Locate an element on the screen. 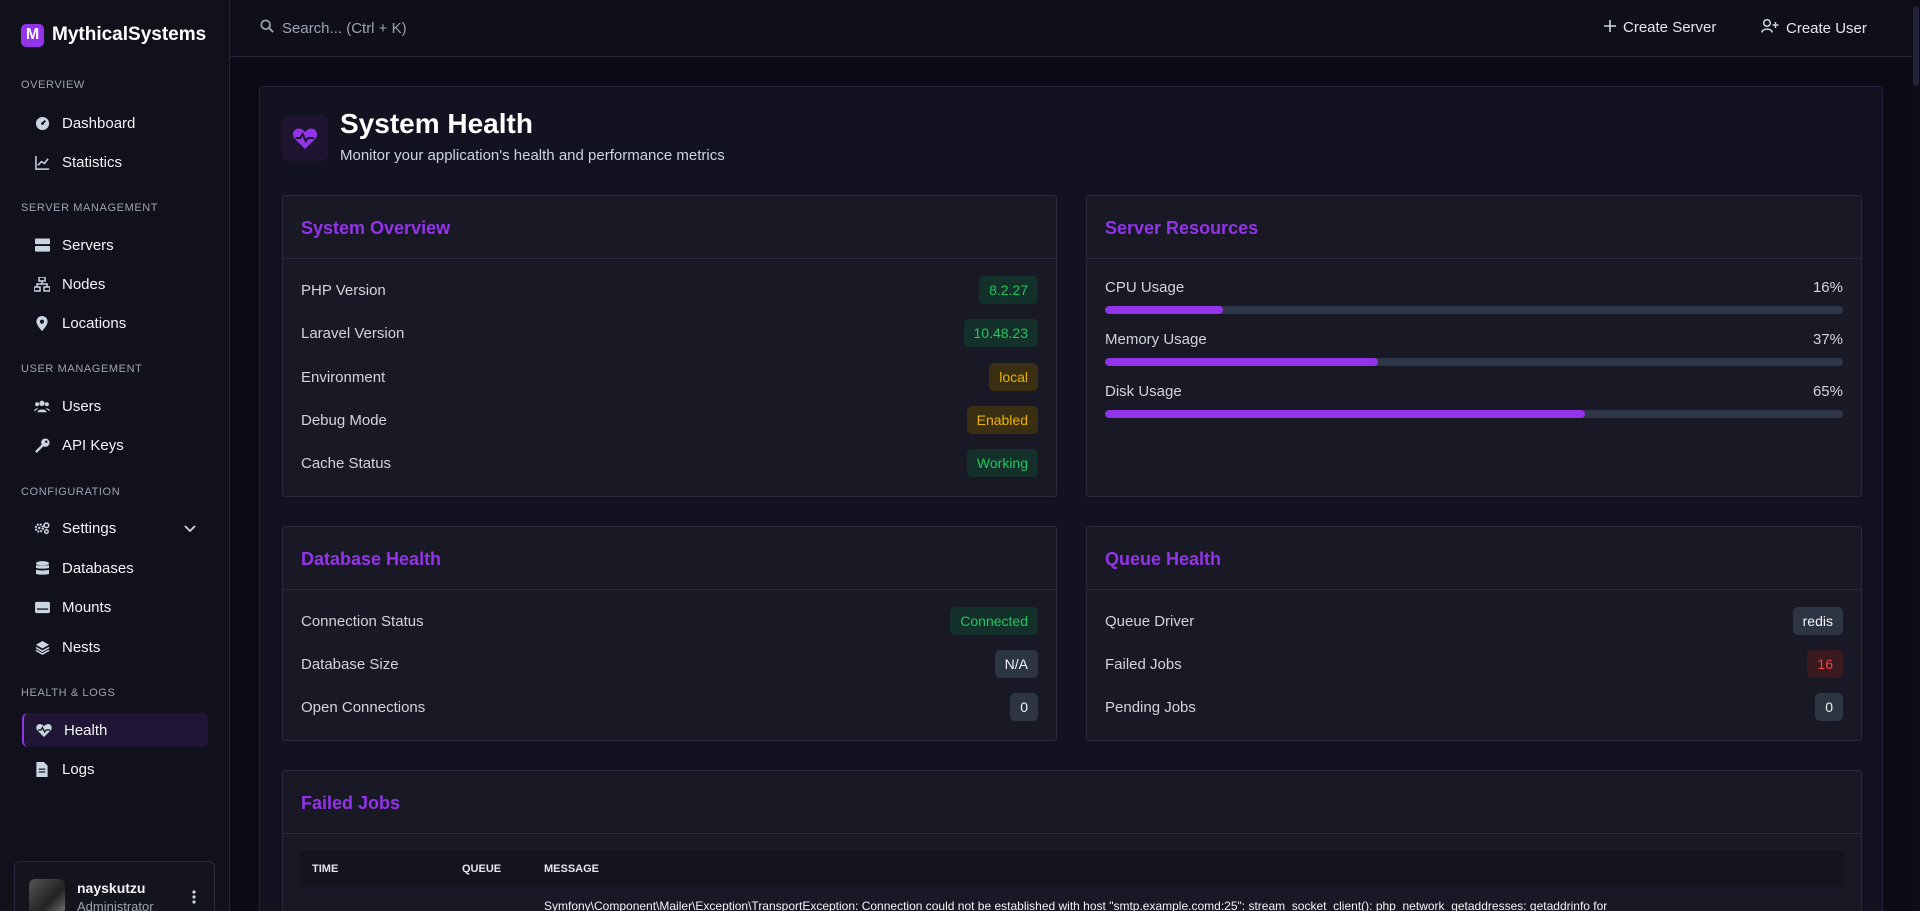 The height and width of the screenshot is (911, 1920). progress-bar is located at coordinates (1474, 362).